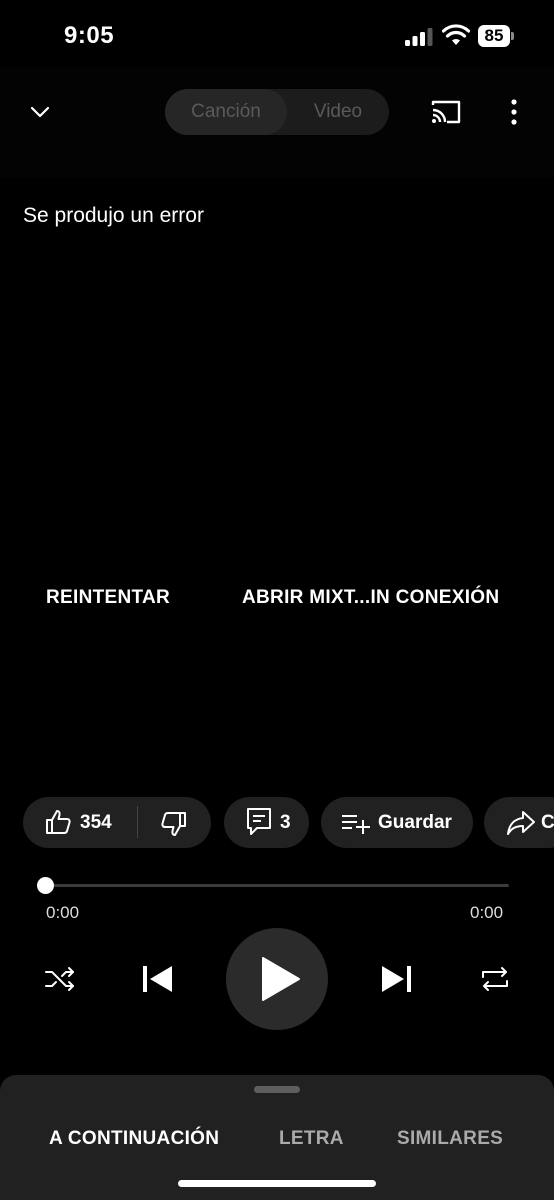 The height and width of the screenshot is (1200, 554). Describe the element at coordinates (281, 979) in the screenshot. I see `play-icon` at that location.